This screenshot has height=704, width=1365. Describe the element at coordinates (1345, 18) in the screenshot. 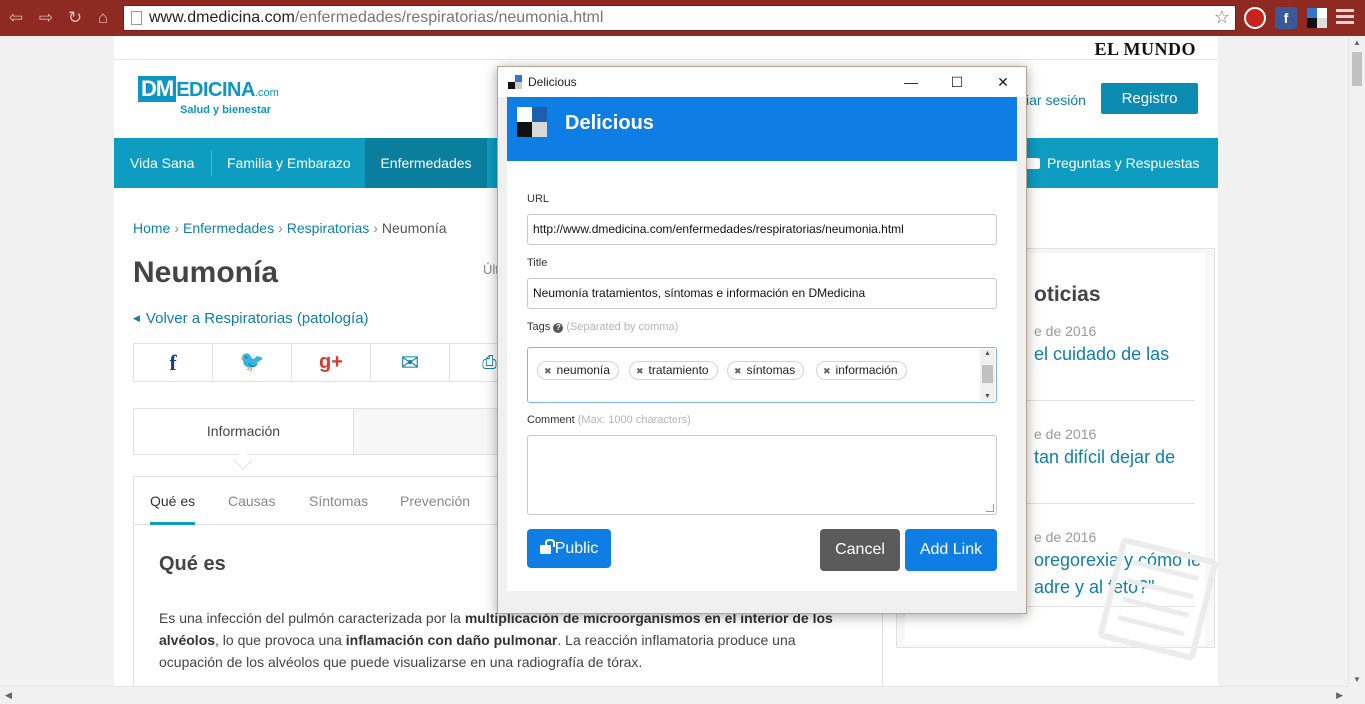

I see `browser-menu-icon` at that location.